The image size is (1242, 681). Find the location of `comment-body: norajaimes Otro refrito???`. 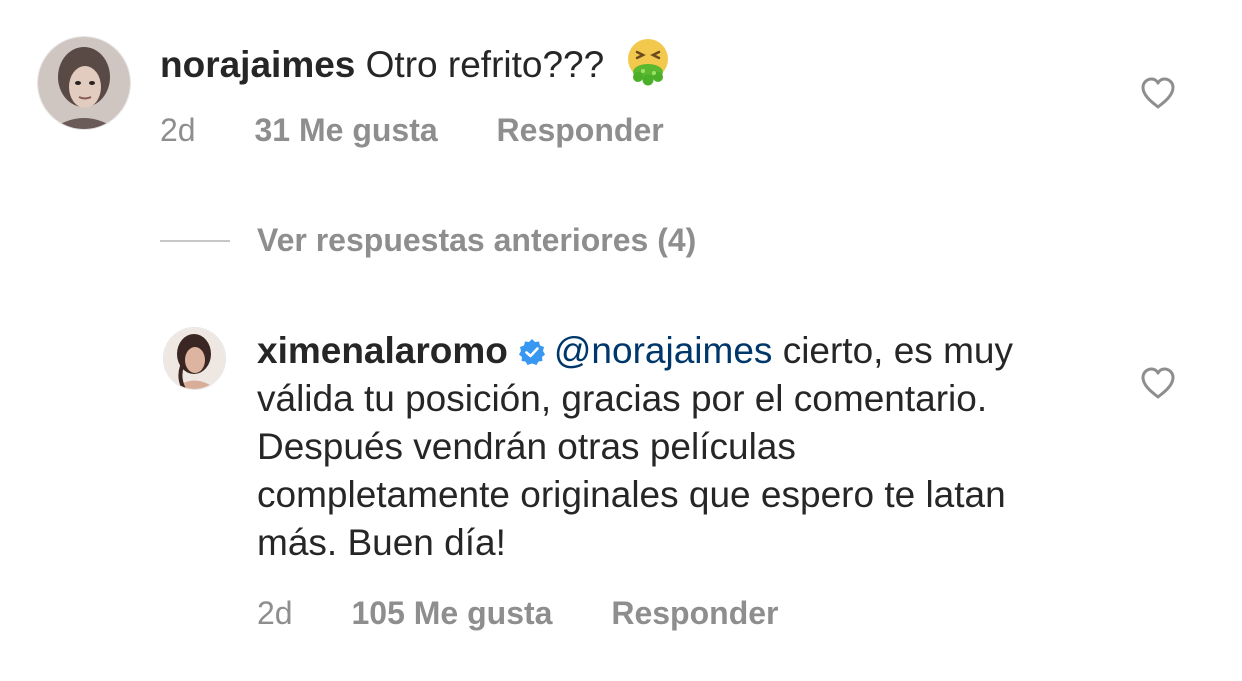

comment-body: norajaimes Otro refrito??? is located at coordinates (416, 62).